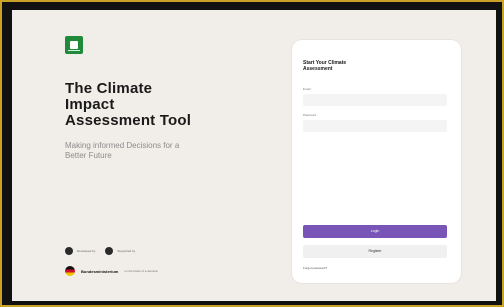 The image size is (504, 307). I want to click on german-ministry-logo-icon, so click(70, 271).